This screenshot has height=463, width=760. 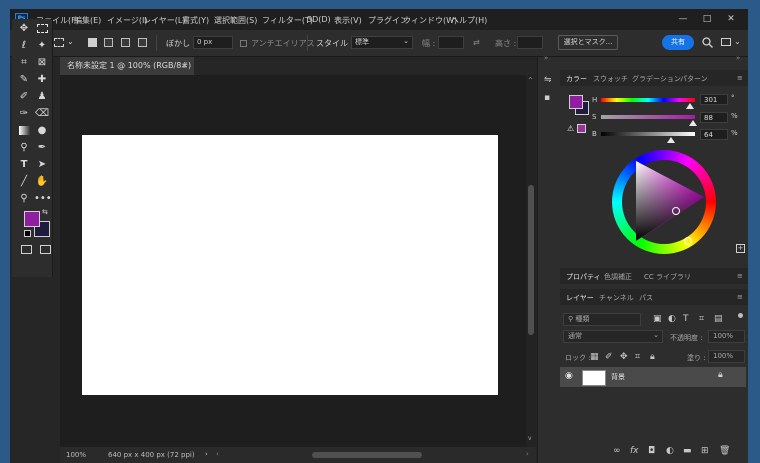 What do you see at coordinates (125, 42) in the screenshot?
I see `subtract-selection-icon` at bounding box center [125, 42].